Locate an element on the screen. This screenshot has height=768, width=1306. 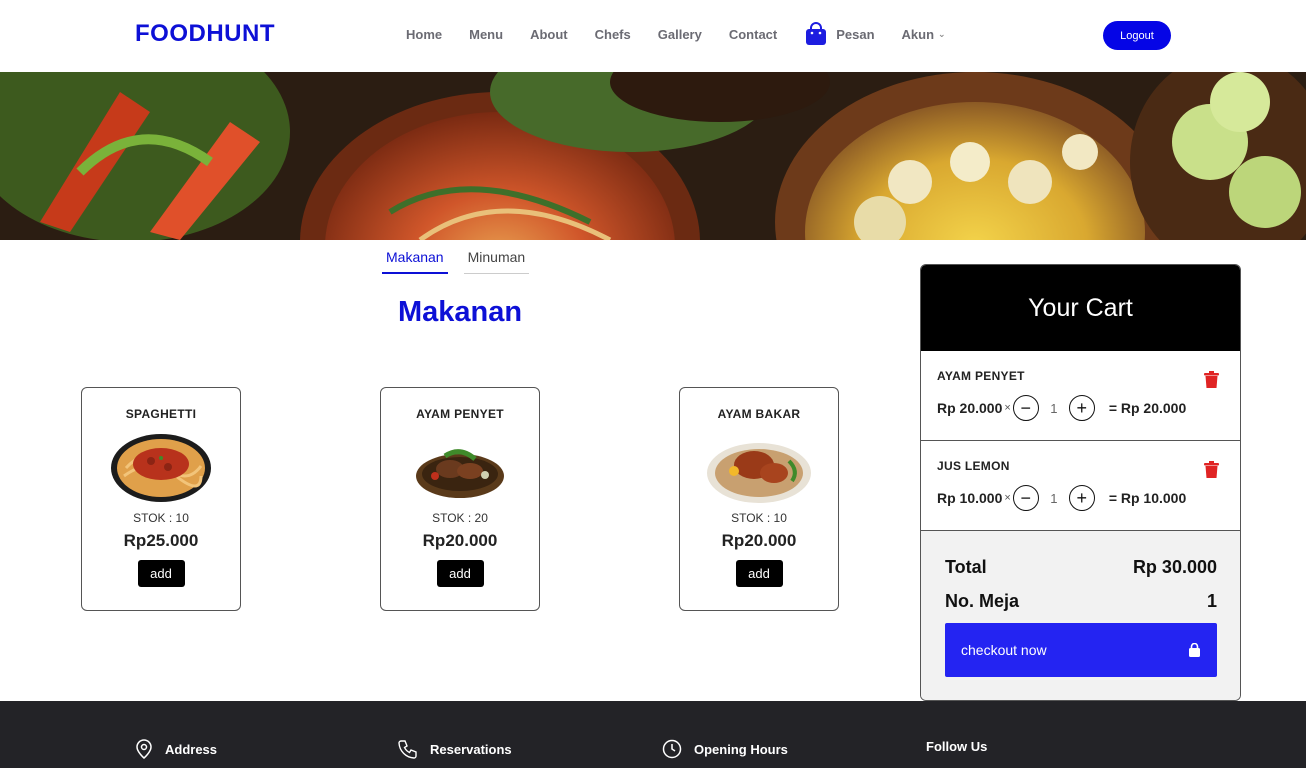
product-name: AYAM BAKAR is located at coordinates (759, 414).